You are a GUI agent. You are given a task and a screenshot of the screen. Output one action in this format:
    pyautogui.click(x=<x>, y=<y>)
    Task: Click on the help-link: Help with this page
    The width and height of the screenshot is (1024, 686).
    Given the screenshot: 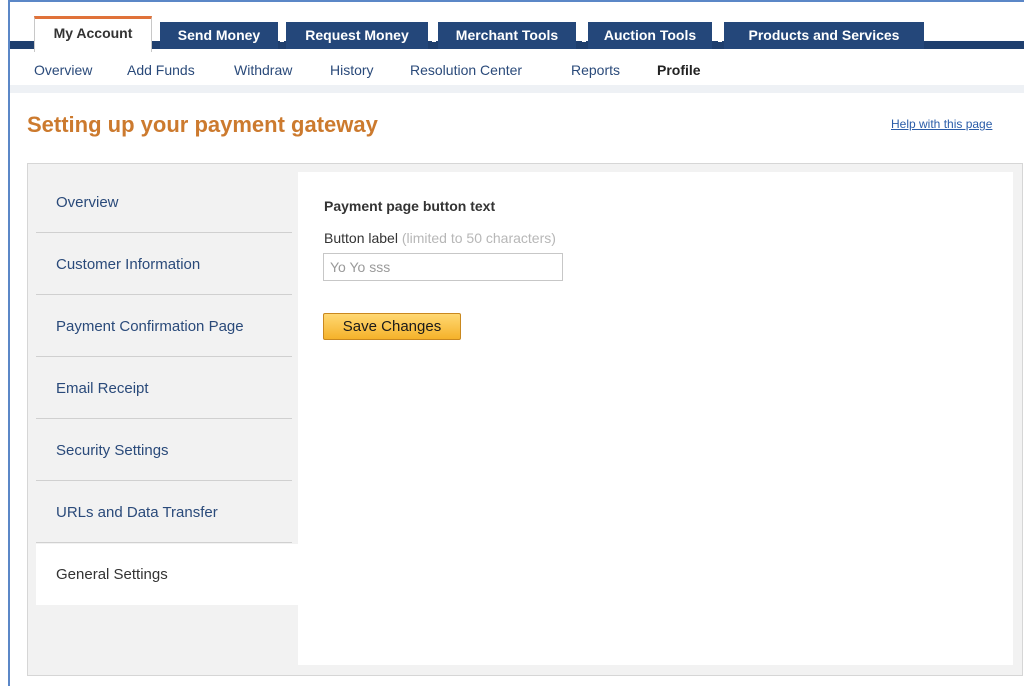 What is the action you would take?
    pyautogui.click(x=941, y=124)
    